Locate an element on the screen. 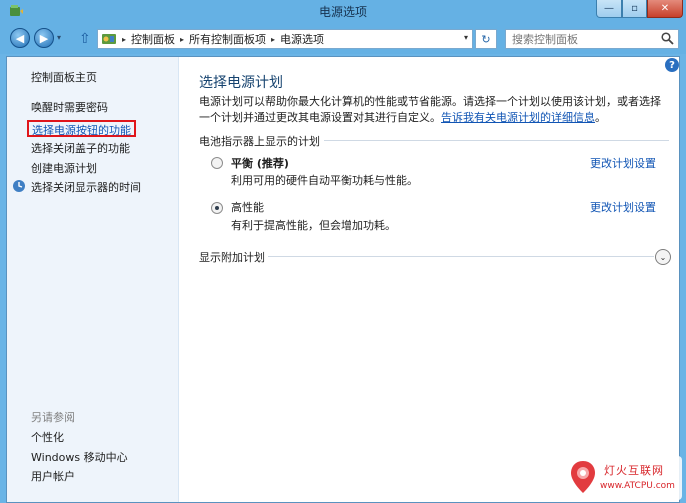 The image size is (686, 503). title-bar: 电源选项 — ▫ ✕ is located at coordinates (343, 11).